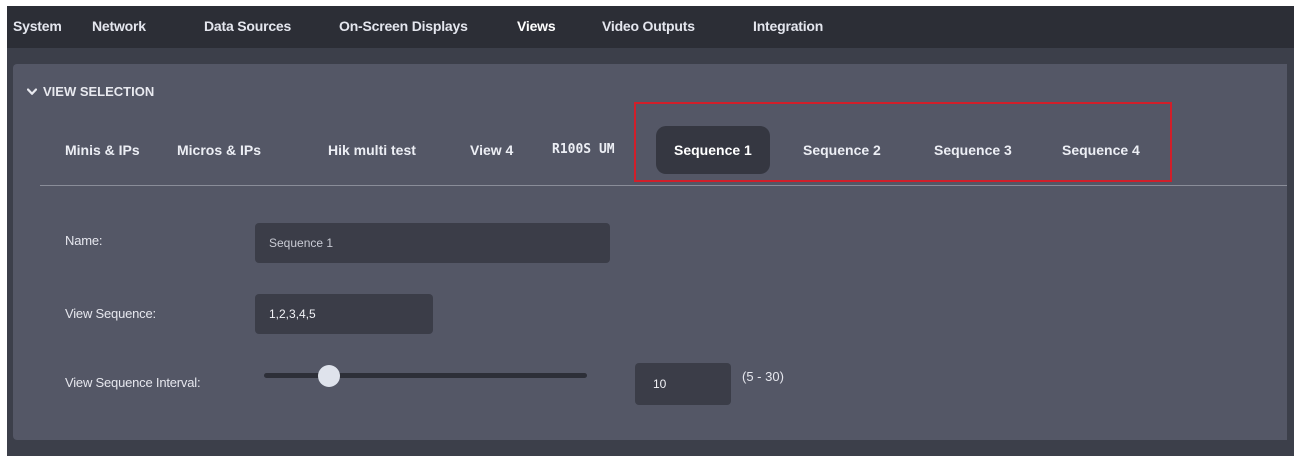 This screenshot has width=1294, height=456. What do you see at coordinates (292, 314) in the screenshot?
I see `view-sequence-value: 1,2,3,4,5` at bounding box center [292, 314].